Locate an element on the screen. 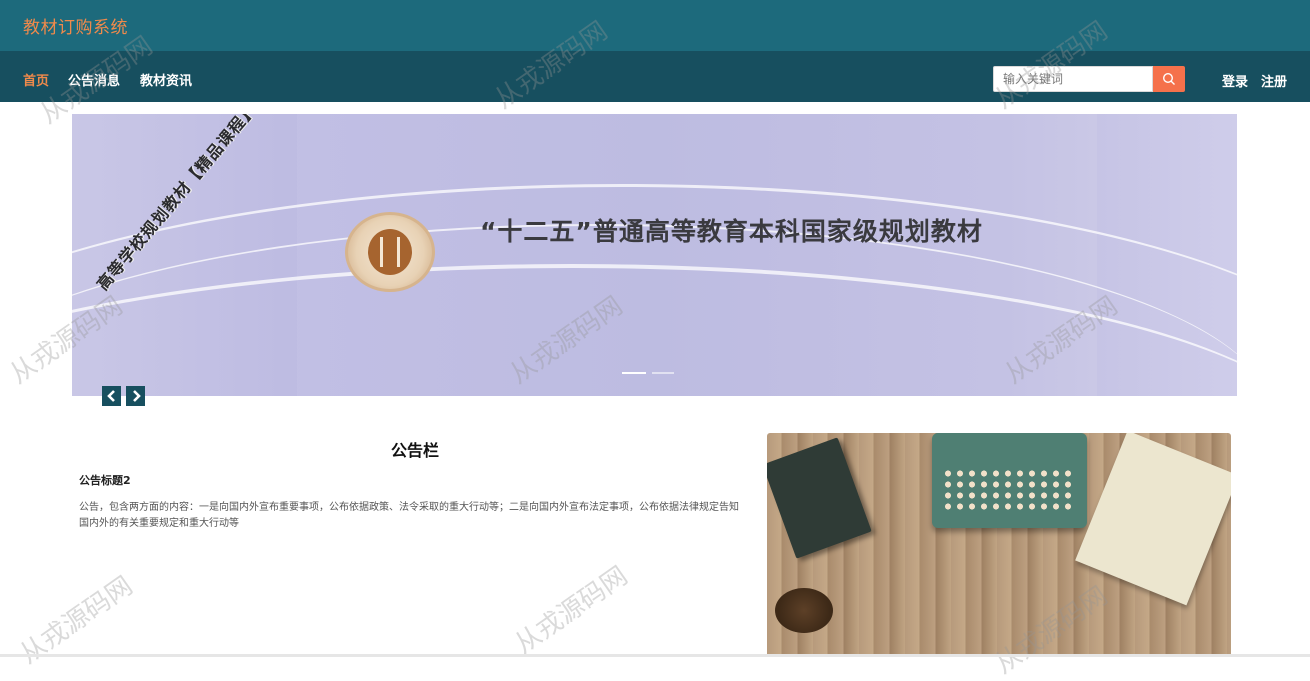 The width and height of the screenshot is (1310, 681). decorative-desk-photo is located at coordinates (999, 545).